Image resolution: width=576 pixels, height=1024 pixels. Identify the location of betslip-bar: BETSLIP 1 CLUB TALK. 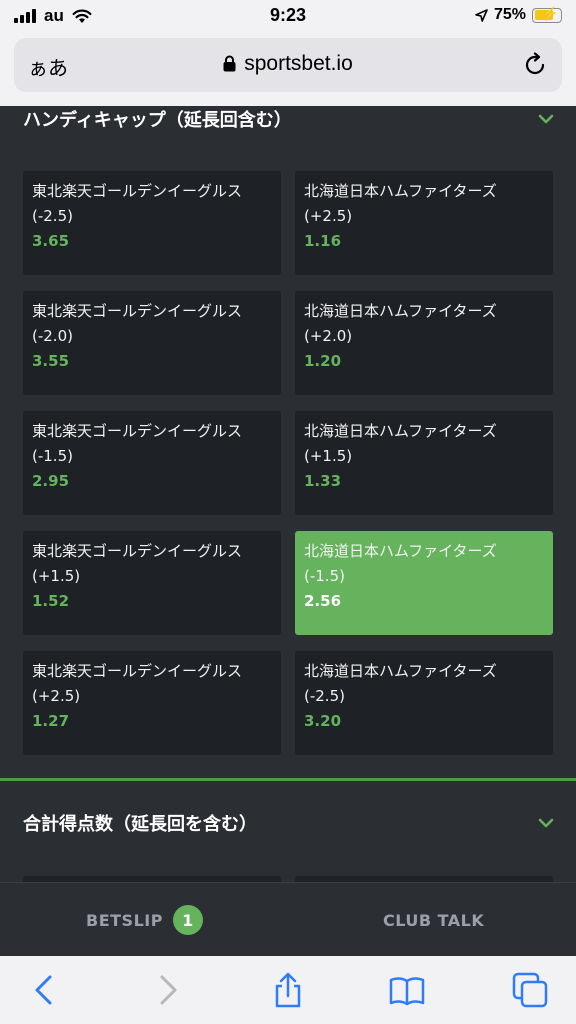
(288, 919).